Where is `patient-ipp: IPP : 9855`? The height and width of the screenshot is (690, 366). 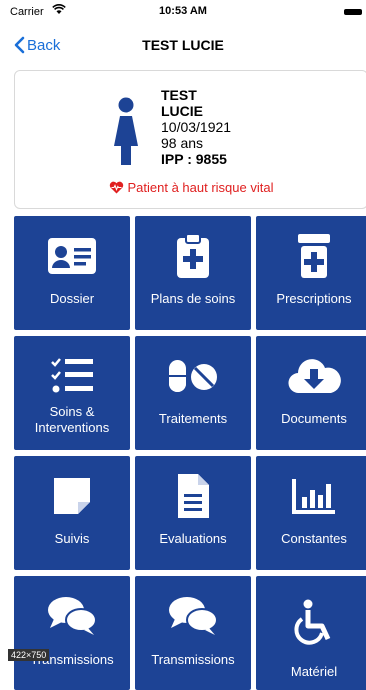
patient-ipp: IPP : 9855 is located at coordinates (194, 159).